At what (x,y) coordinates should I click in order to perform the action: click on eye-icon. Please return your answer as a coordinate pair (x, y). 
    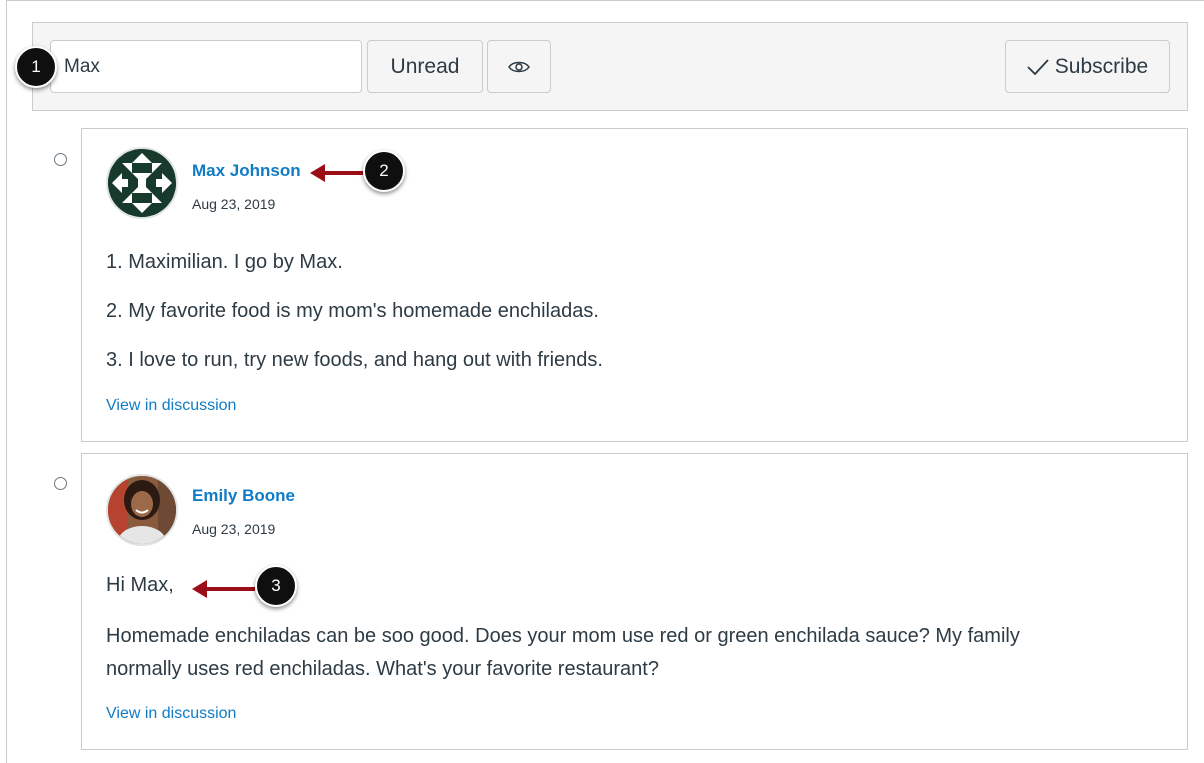
    Looking at the image, I should click on (519, 66).